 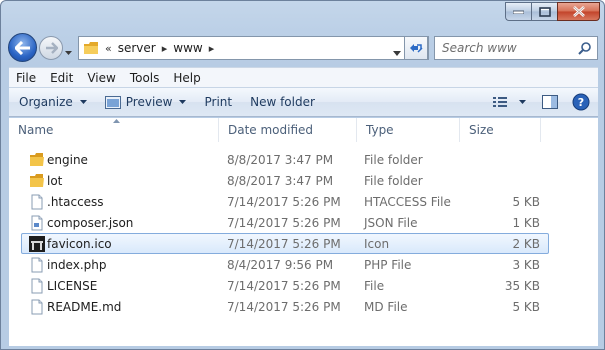 I want to click on file-size: 35 KB, so click(x=522, y=286).